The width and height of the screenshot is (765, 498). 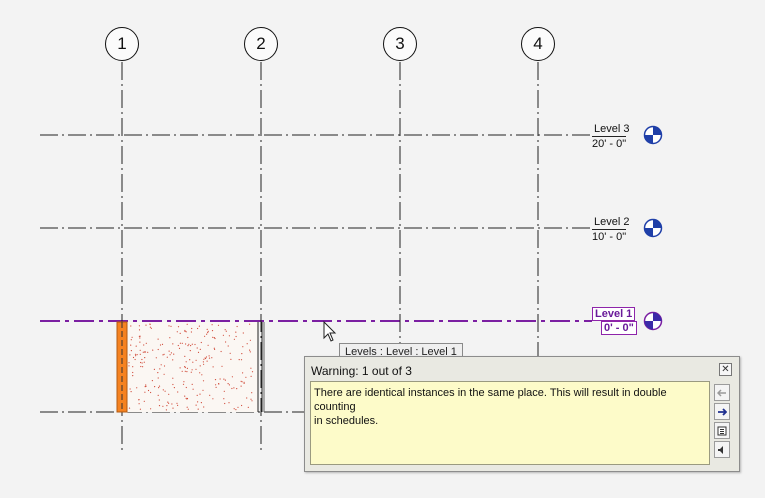 I want to click on grid-label-2: 2, so click(x=261, y=43).